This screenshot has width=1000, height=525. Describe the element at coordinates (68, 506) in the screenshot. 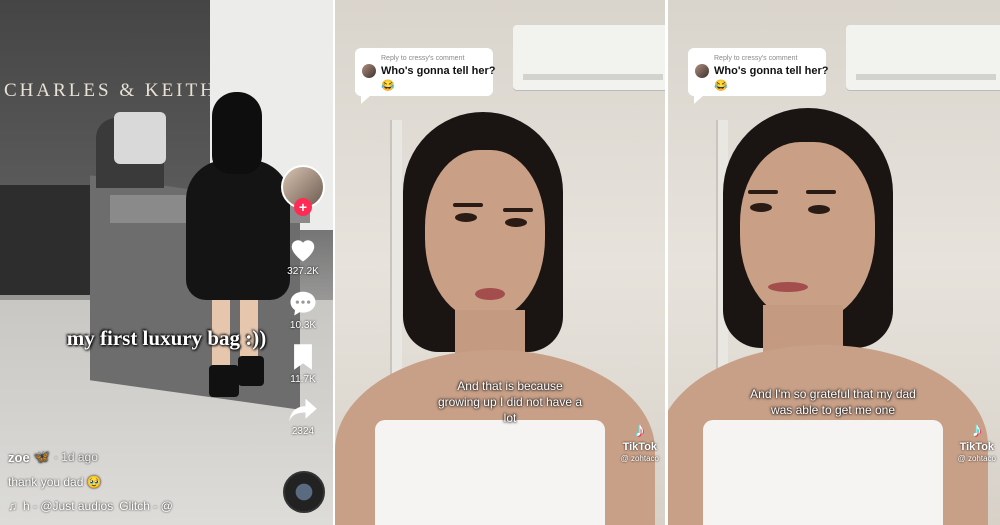

I see `music-title: h - @Just audios` at that location.